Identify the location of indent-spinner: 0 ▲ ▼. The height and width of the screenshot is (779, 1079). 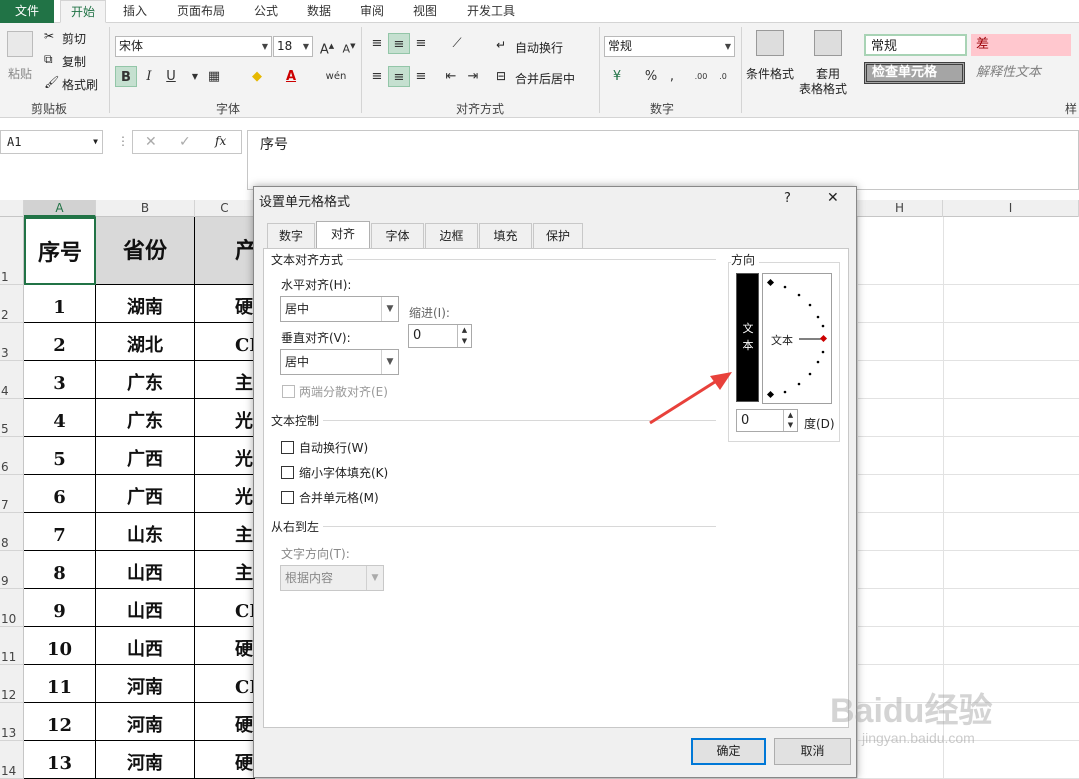
(440, 336).